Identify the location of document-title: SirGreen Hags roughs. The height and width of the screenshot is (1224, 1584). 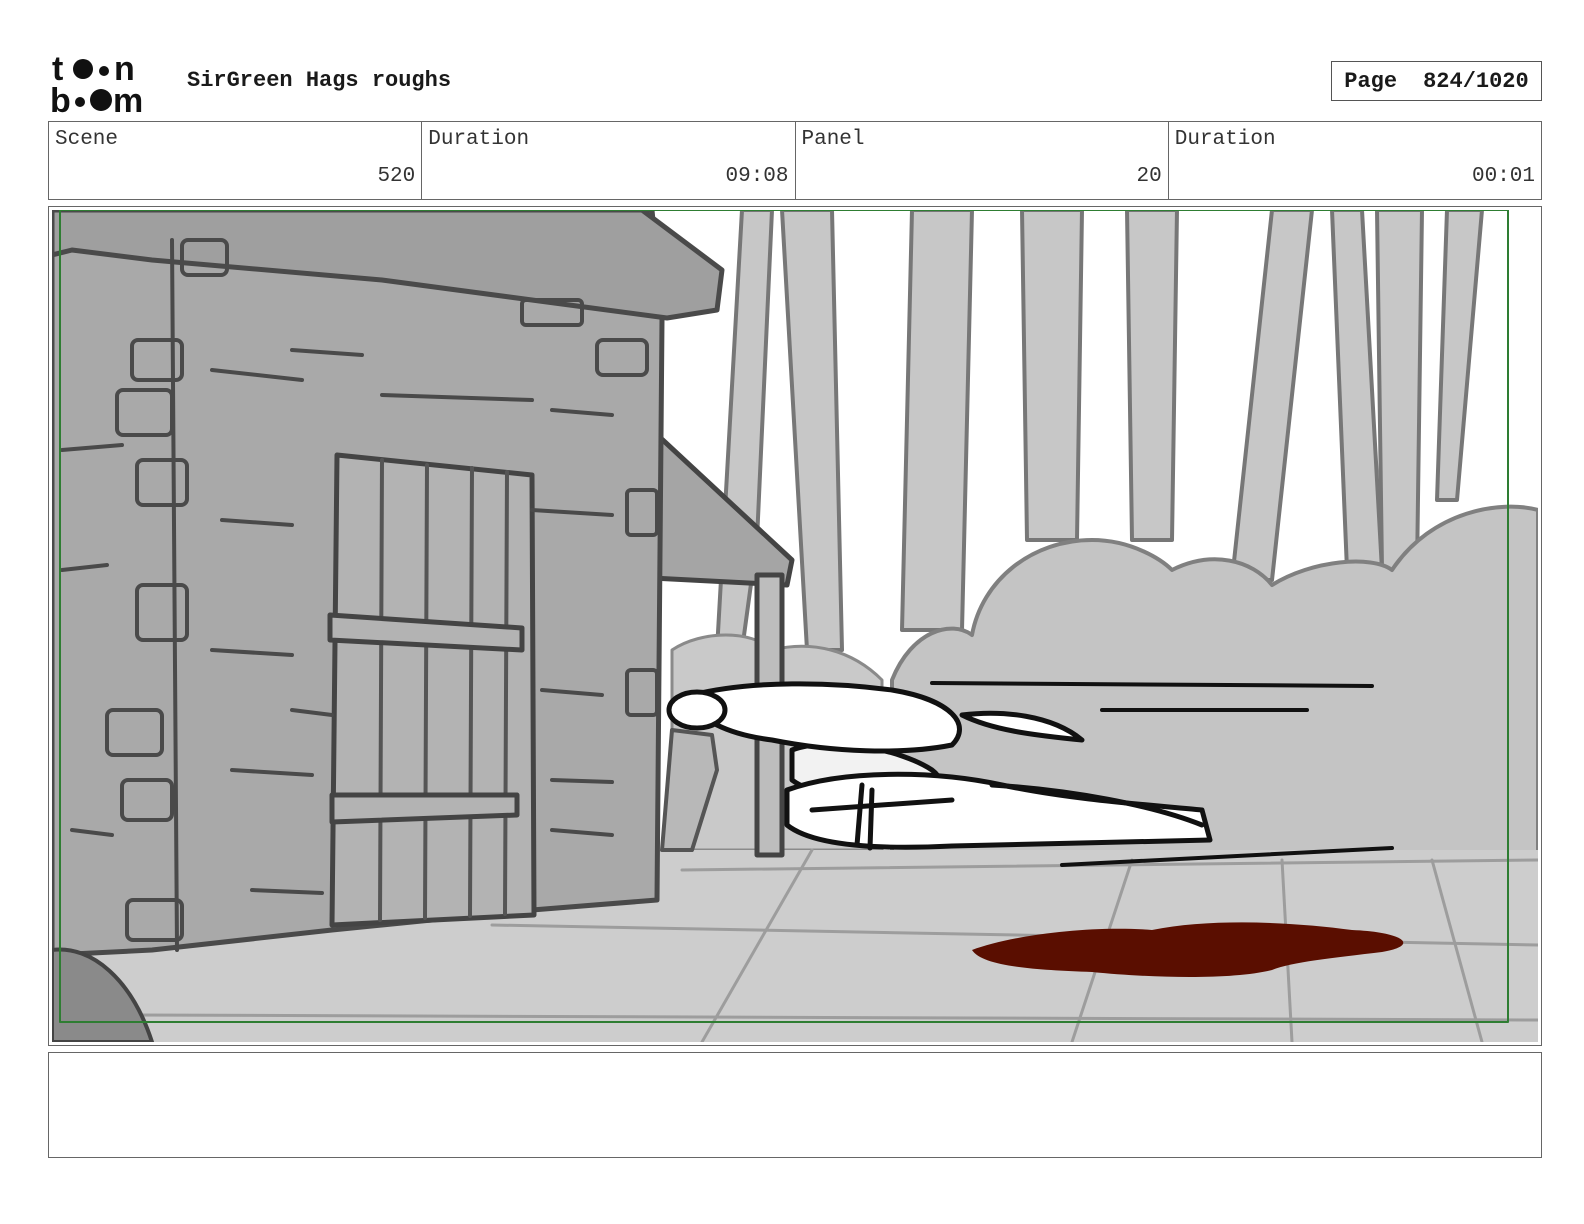
(319, 80).